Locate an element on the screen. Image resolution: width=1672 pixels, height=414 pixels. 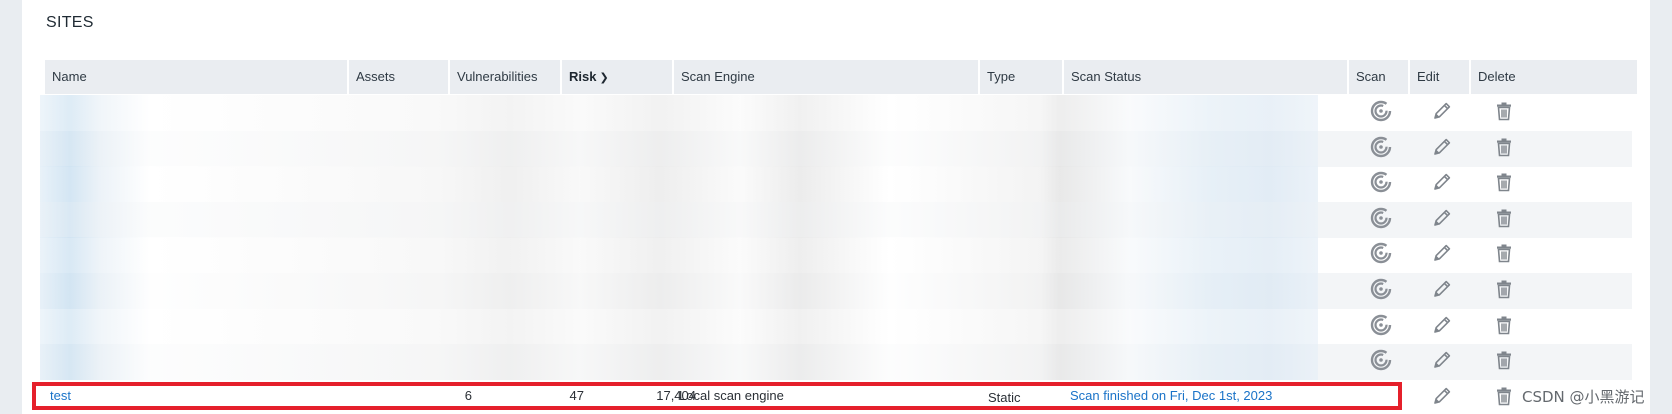
site-name-link: test is located at coordinates (60, 396).